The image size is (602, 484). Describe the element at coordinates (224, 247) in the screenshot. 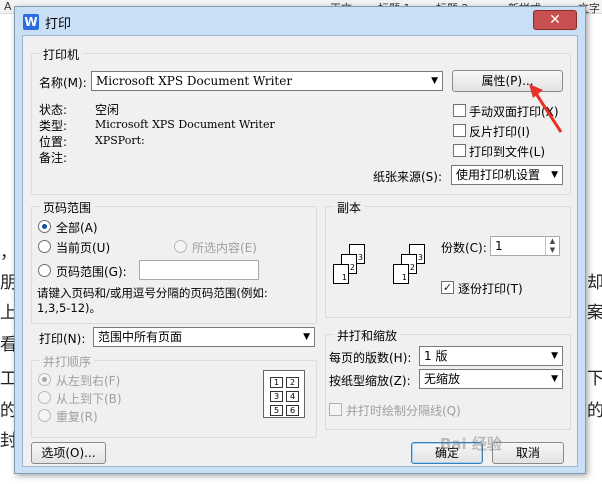

I see `range-selection-label: 所选内容(E)` at that location.